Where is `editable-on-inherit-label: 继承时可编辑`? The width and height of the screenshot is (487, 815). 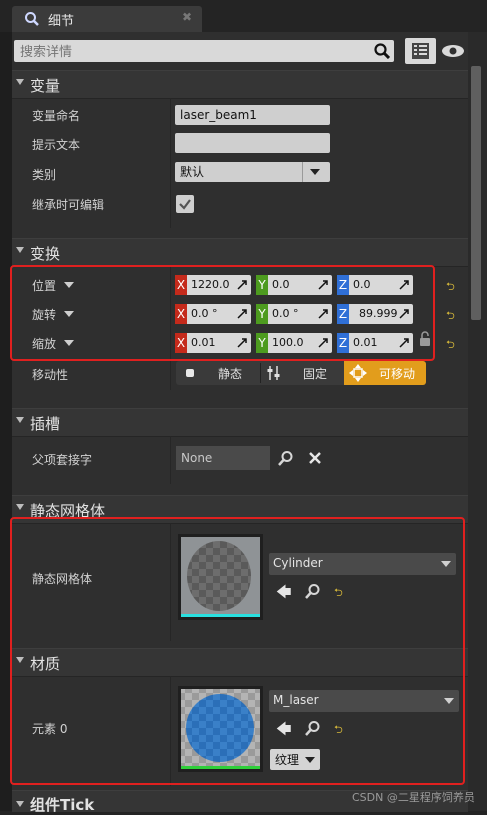 editable-on-inherit-label: 继承时可编辑 is located at coordinates (68, 205).